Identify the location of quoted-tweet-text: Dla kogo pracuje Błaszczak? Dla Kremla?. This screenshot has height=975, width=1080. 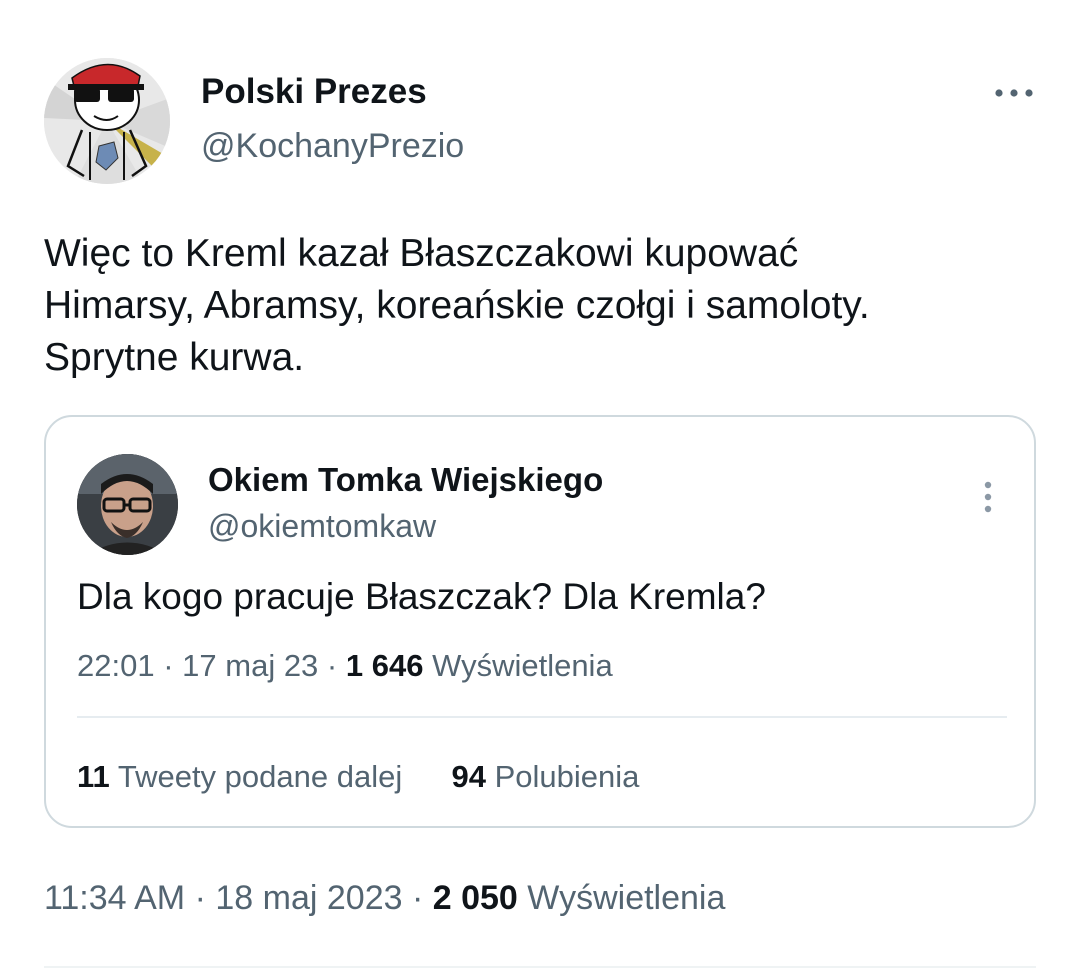
(421, 596).